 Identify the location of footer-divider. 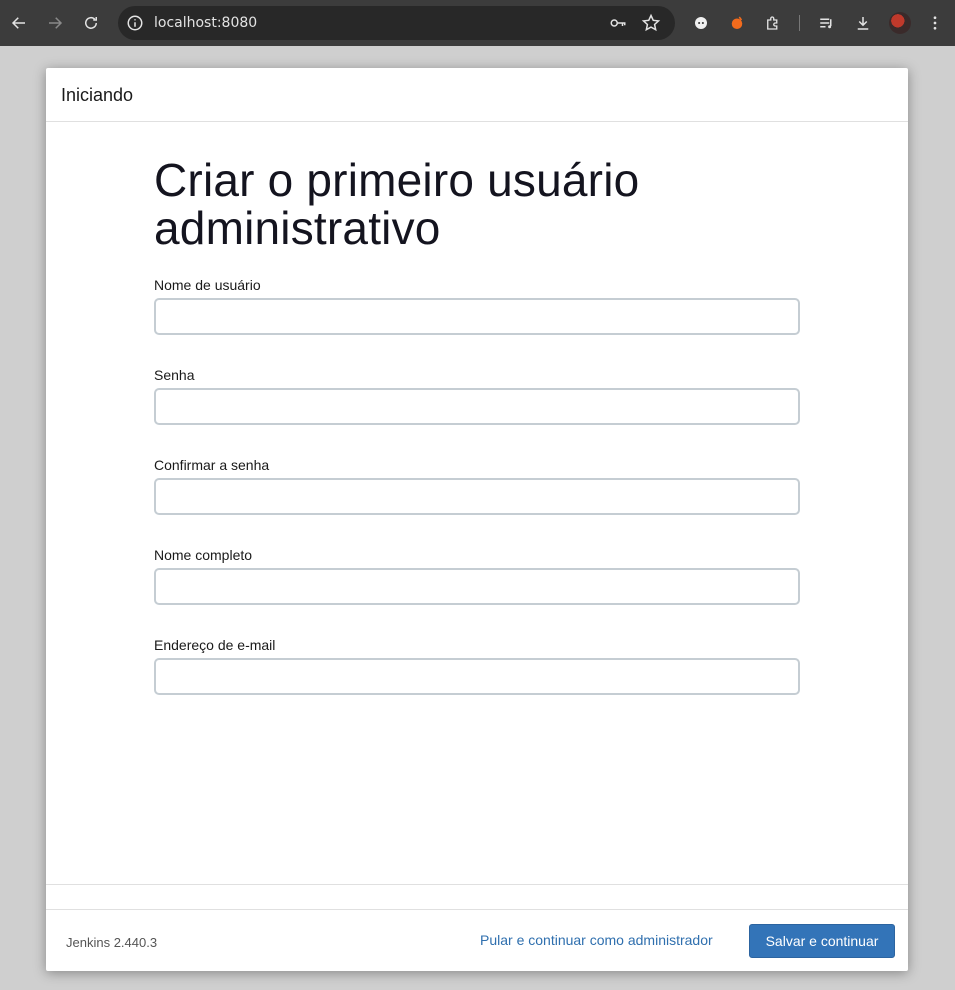
(477, 884).